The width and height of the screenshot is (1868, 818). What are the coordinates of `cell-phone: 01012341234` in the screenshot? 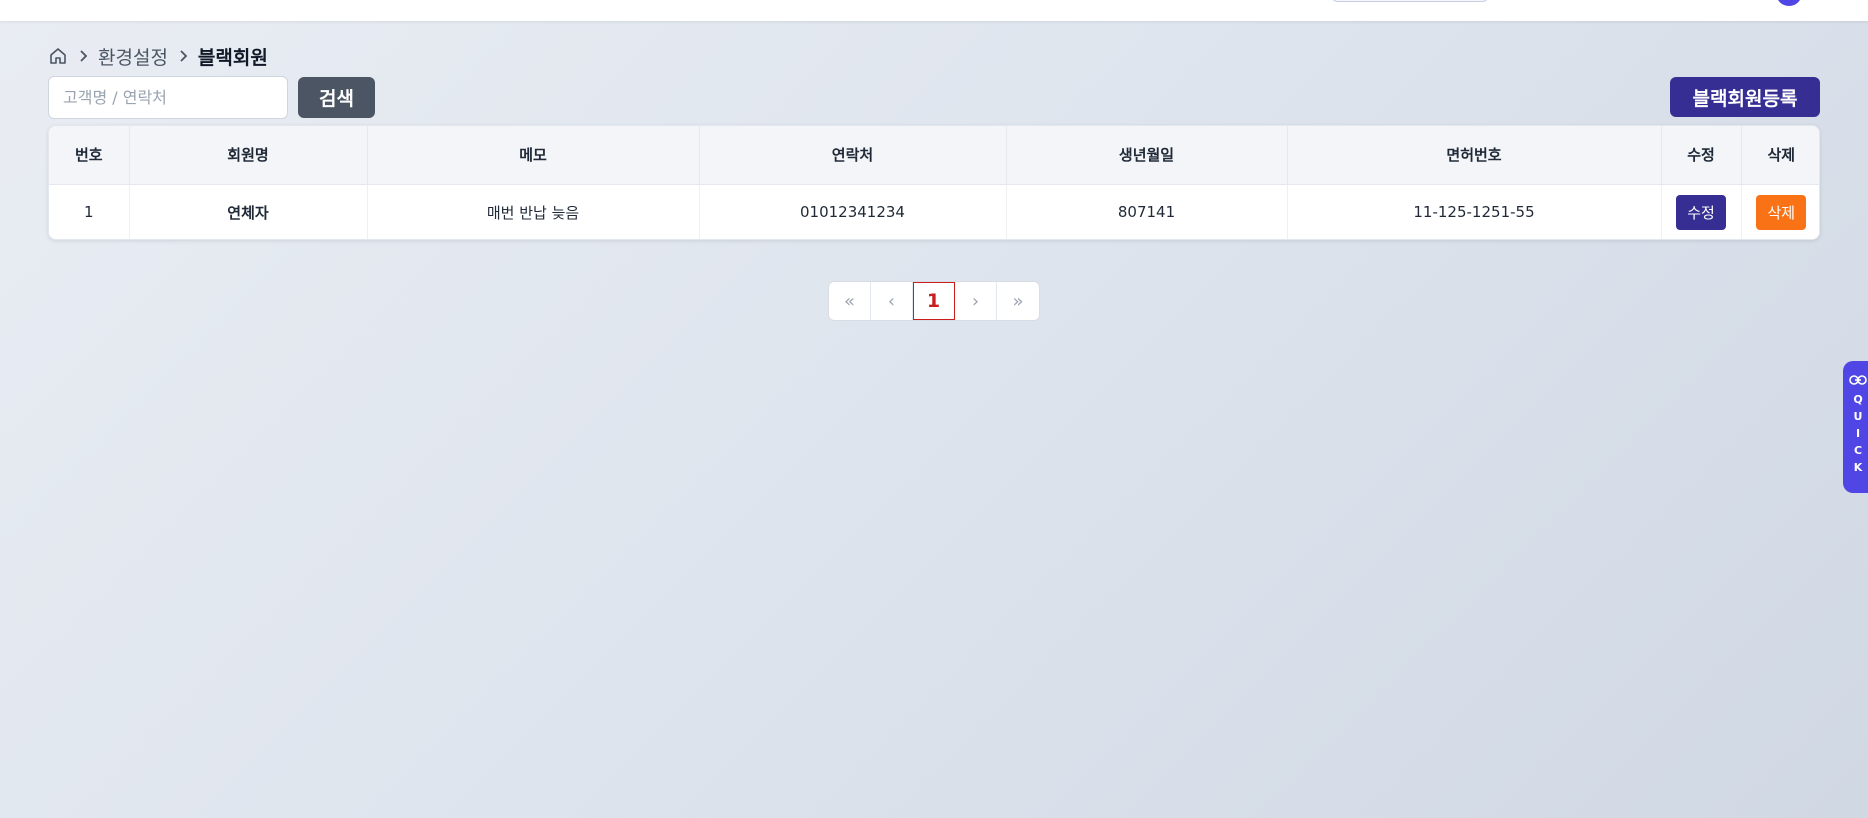 It's located at (853, 211).